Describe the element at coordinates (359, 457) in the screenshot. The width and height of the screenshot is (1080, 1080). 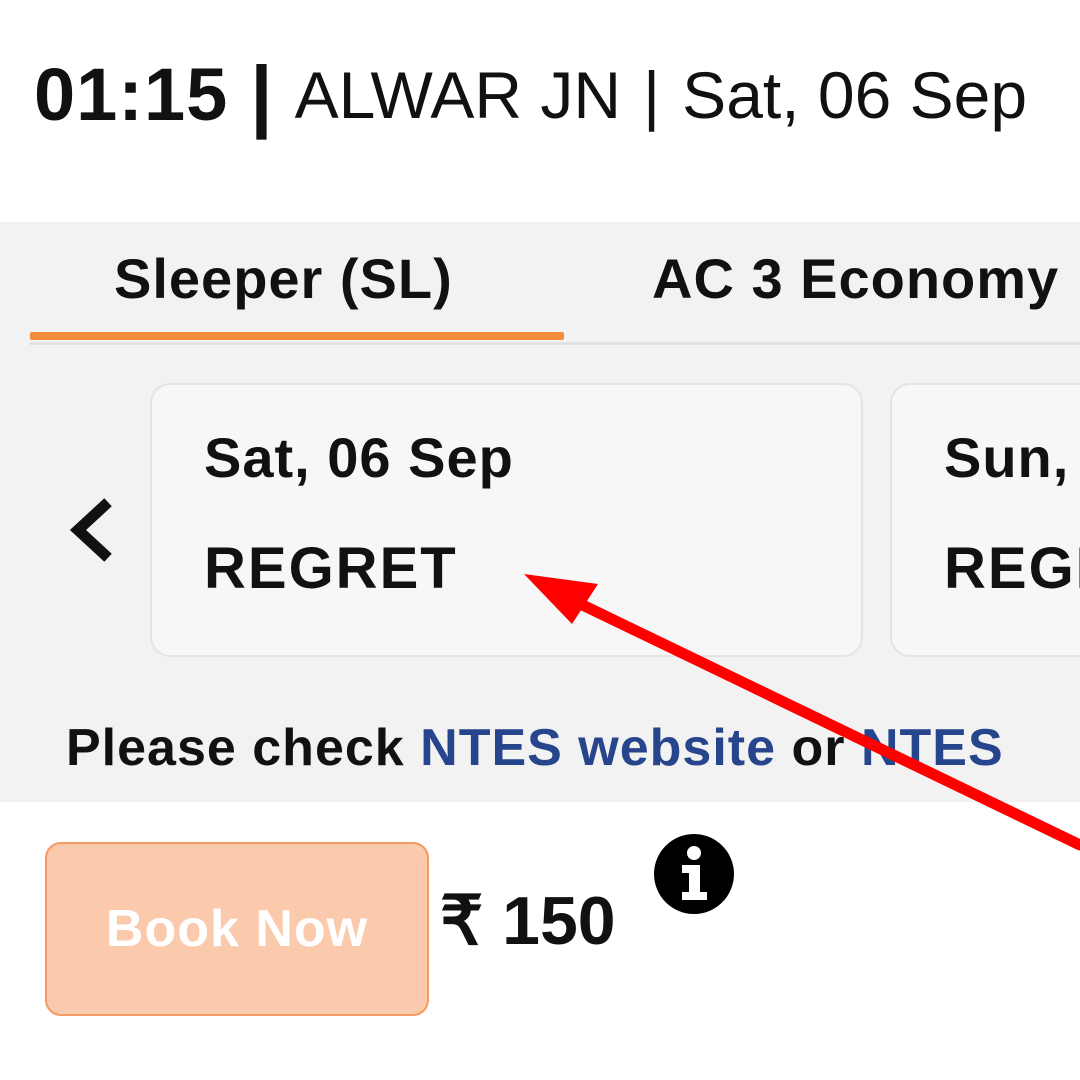
I see `card-date: Sat, 06 Sep` at that location.